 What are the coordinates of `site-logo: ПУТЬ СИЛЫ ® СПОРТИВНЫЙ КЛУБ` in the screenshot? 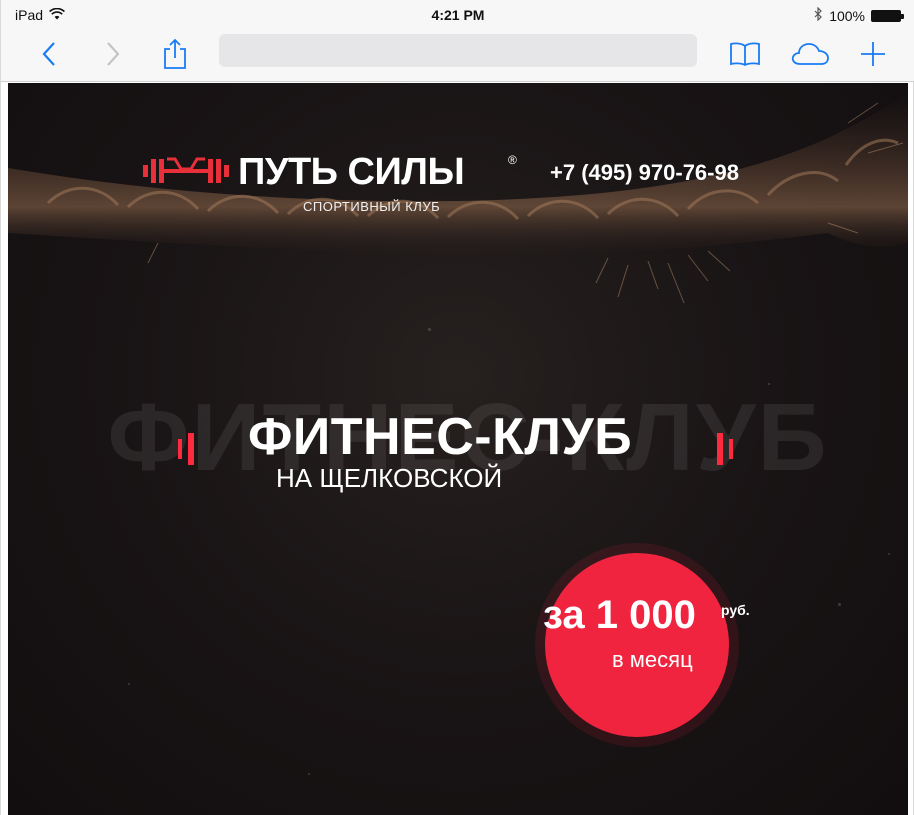 It's located at (333, 186).